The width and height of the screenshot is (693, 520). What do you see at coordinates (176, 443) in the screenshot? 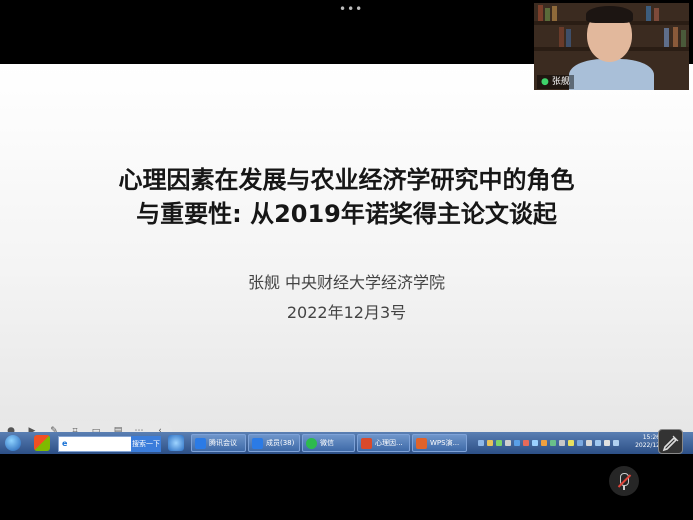
I see `browser-icon` at bounding box center [176, 443].